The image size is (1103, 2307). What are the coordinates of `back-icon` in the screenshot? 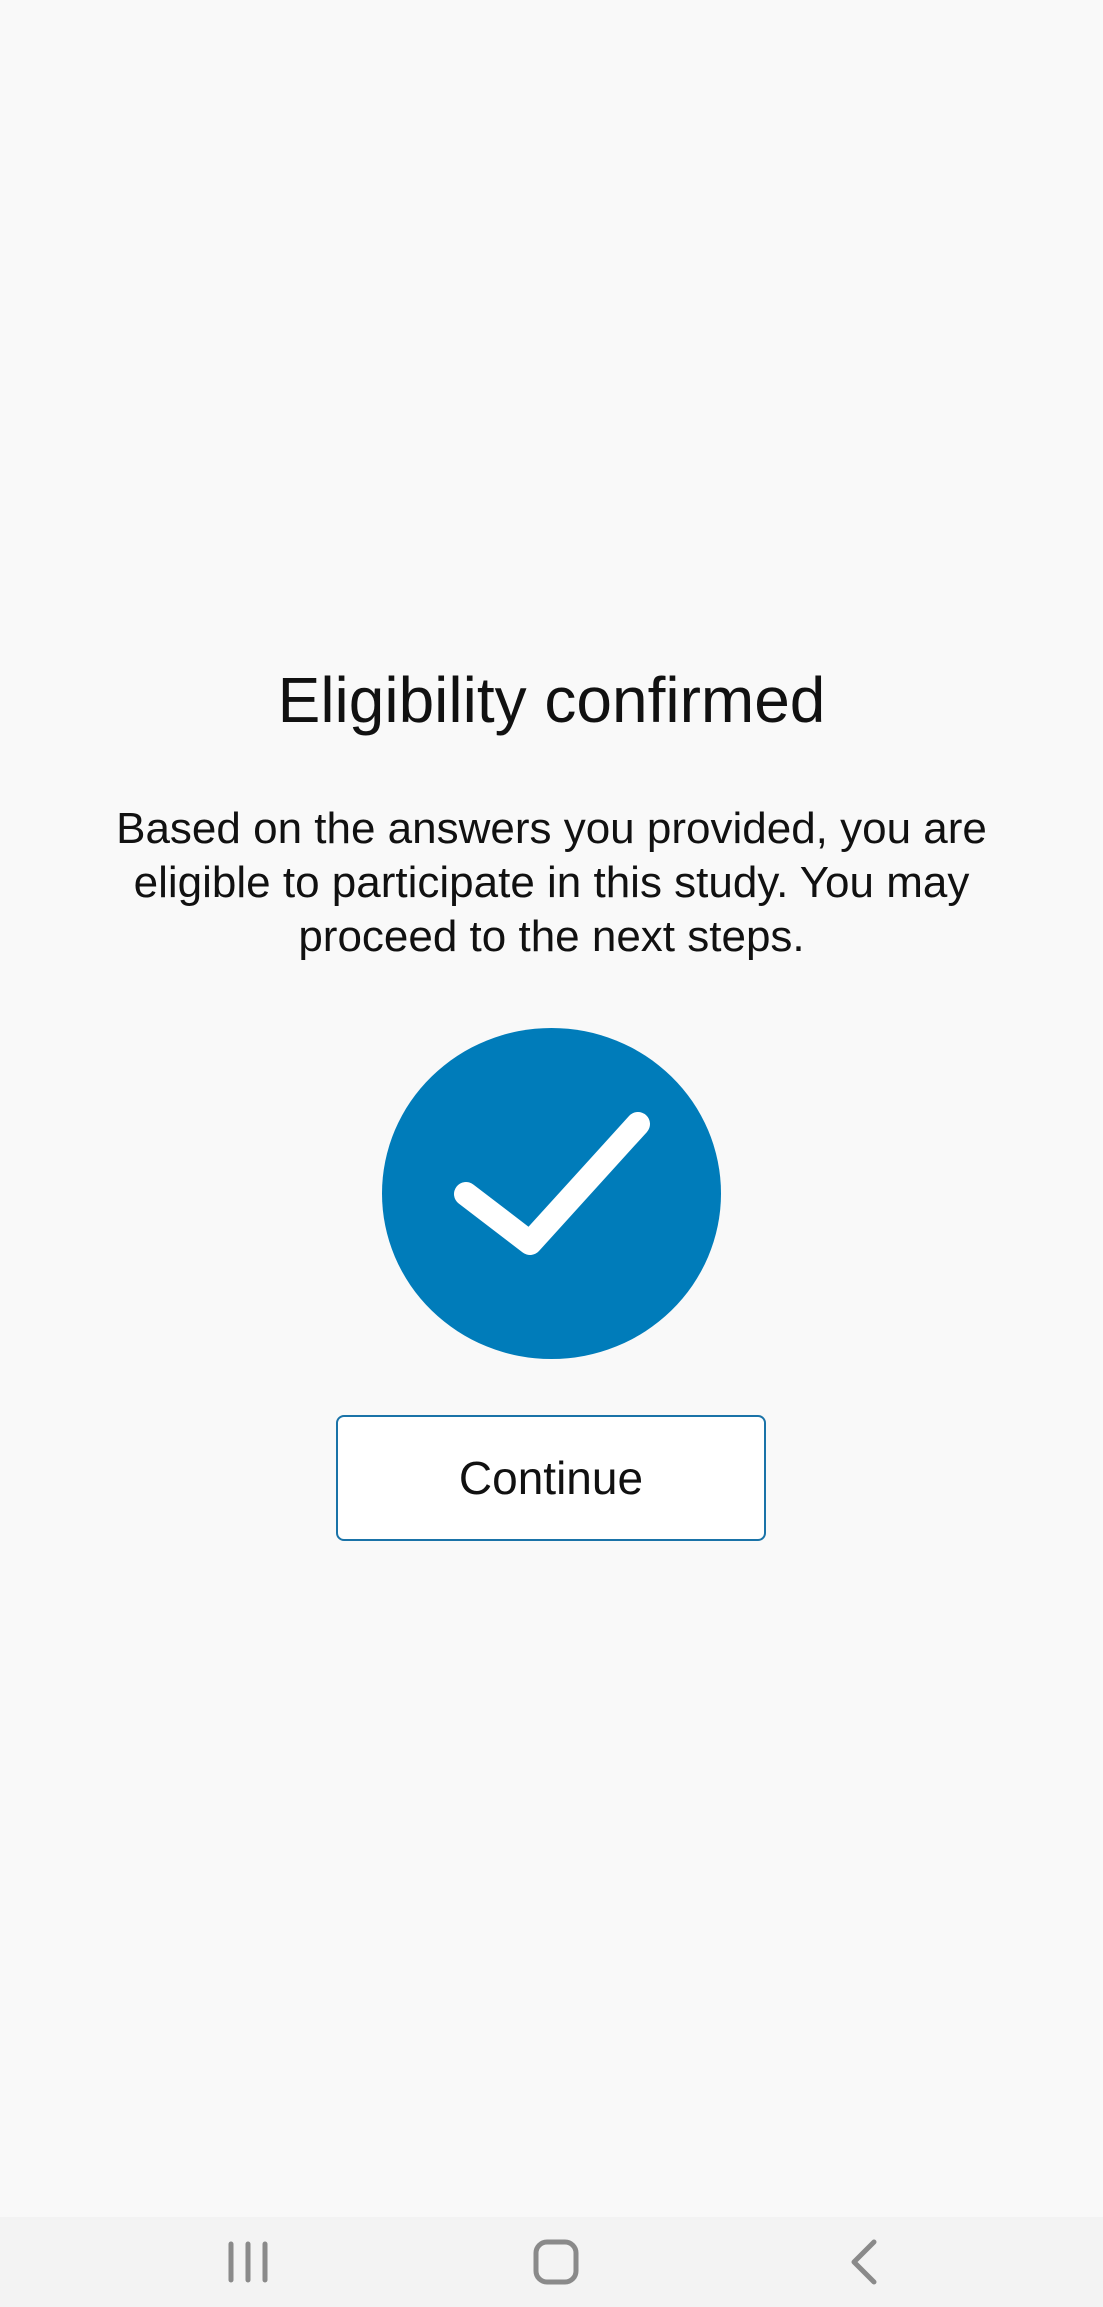 It's located at (864, 2262).